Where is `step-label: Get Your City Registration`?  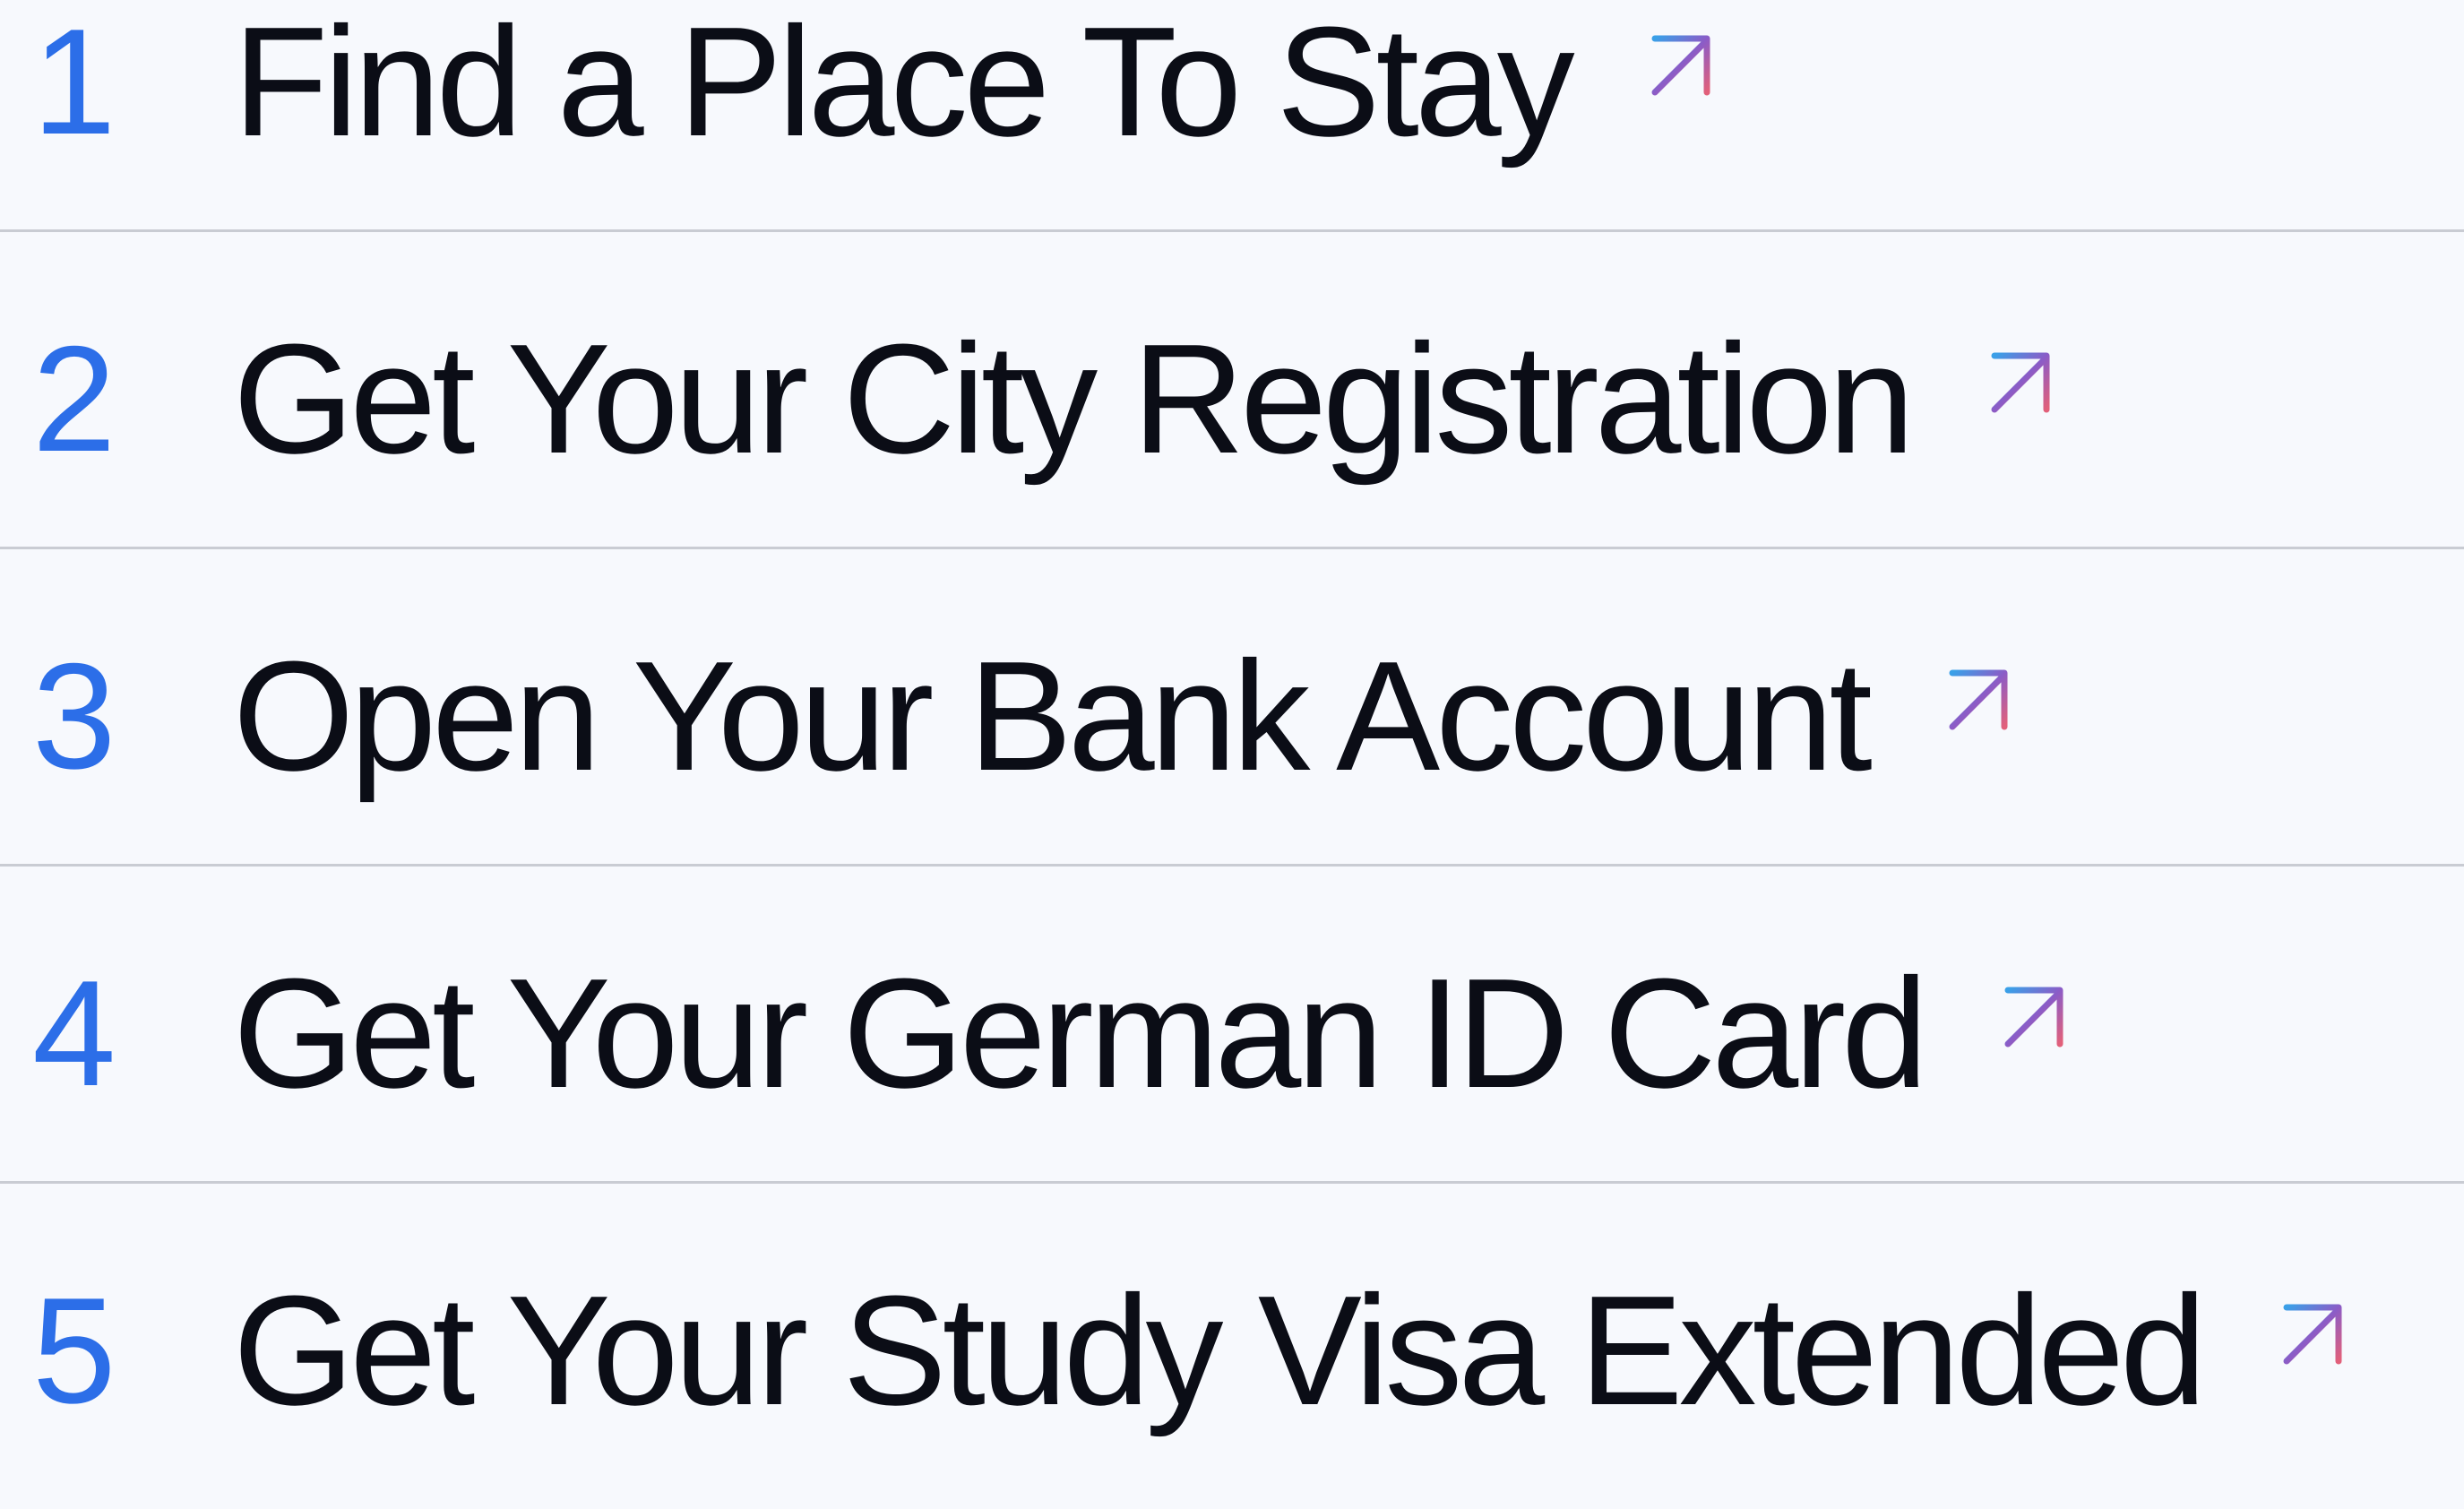
step-label: Get Your City Registration is located at coordinates (1074, 399).